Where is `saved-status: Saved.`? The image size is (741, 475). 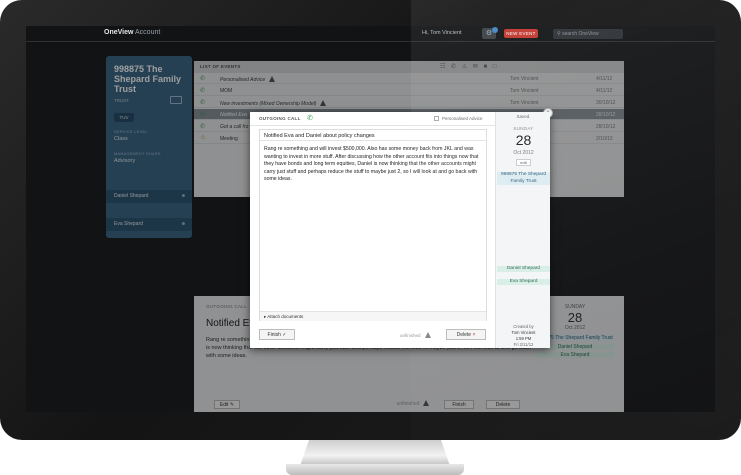
saved-status: Saved. is located at coordinates (523, 116).